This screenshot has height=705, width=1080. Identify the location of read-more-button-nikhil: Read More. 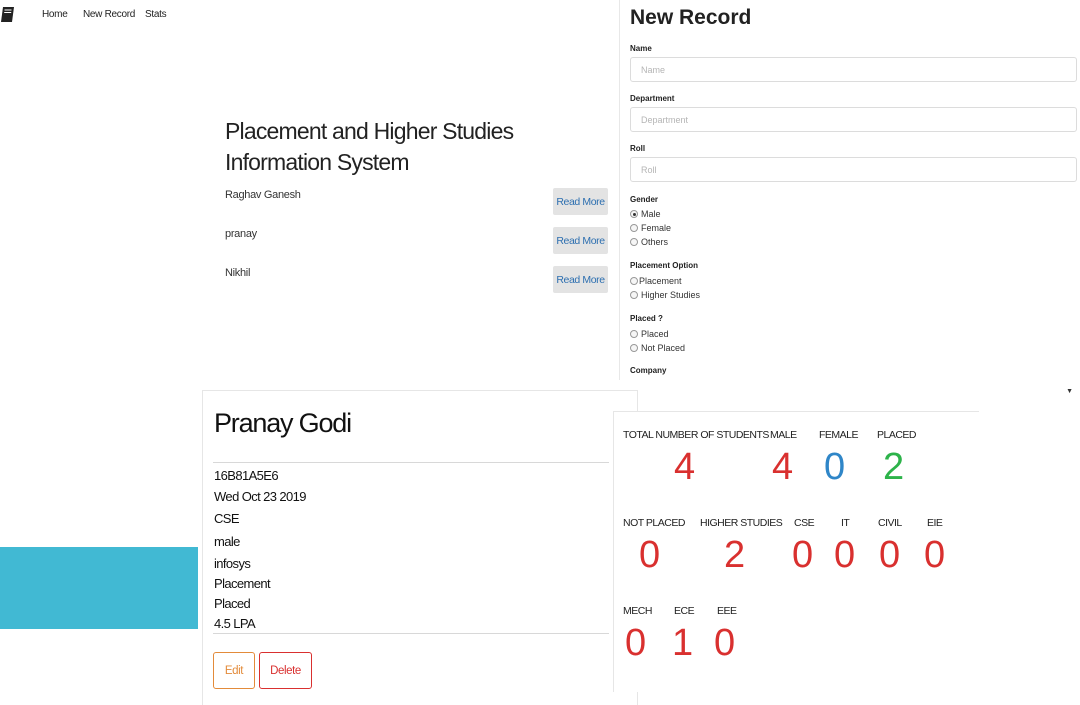
(580, 279).